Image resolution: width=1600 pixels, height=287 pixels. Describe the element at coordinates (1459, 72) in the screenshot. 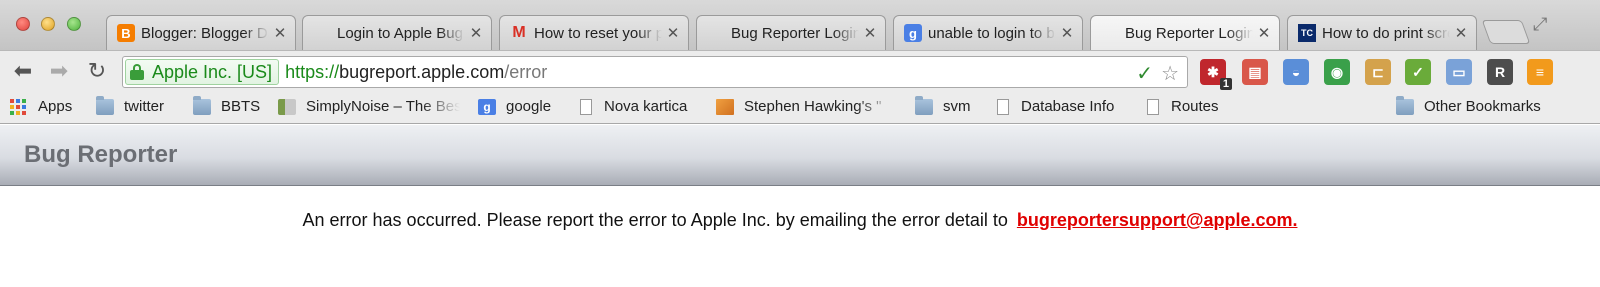

I see `window-icon: ▭` at that location.